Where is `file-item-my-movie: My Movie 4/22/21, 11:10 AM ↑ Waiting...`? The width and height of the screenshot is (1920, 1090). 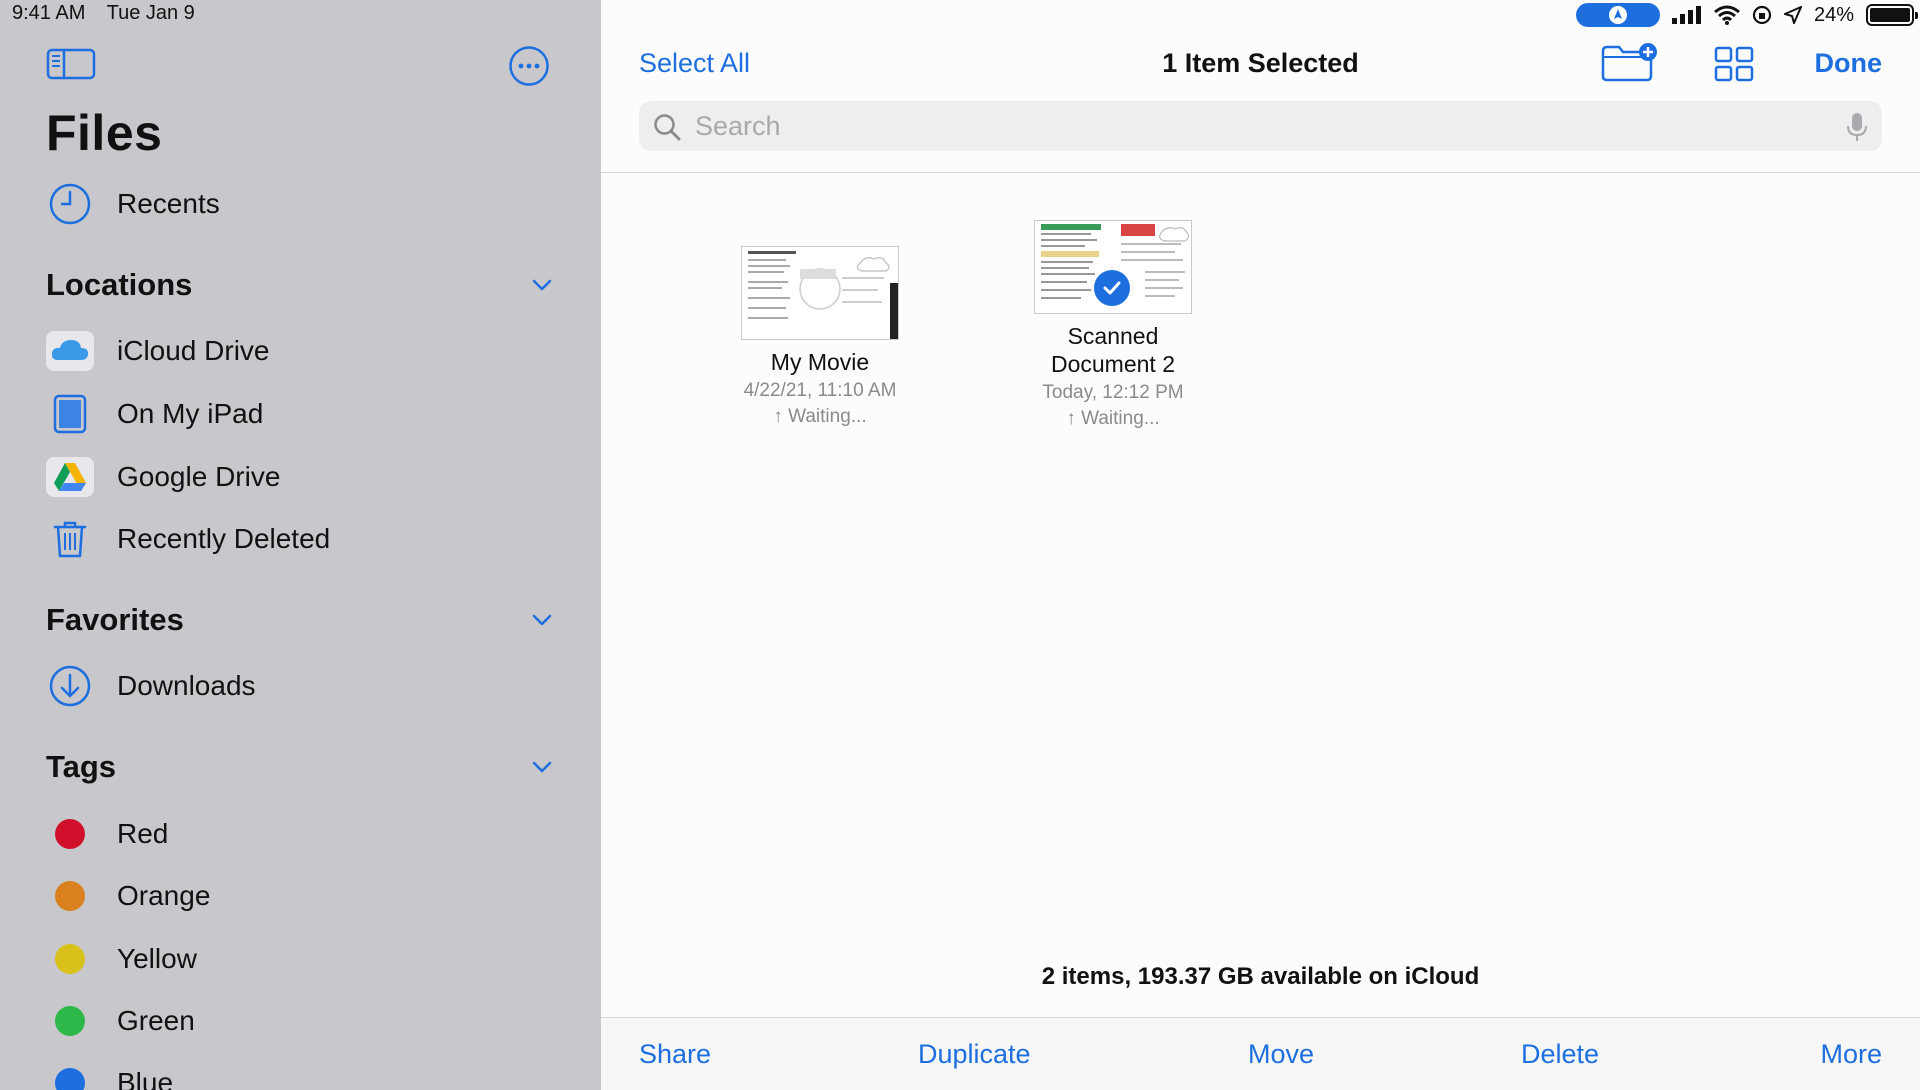
file-item-my-movie: My Movie 4/22/21, 11:10 AM ↑ Waiting... is located at coordinates (820, 325).